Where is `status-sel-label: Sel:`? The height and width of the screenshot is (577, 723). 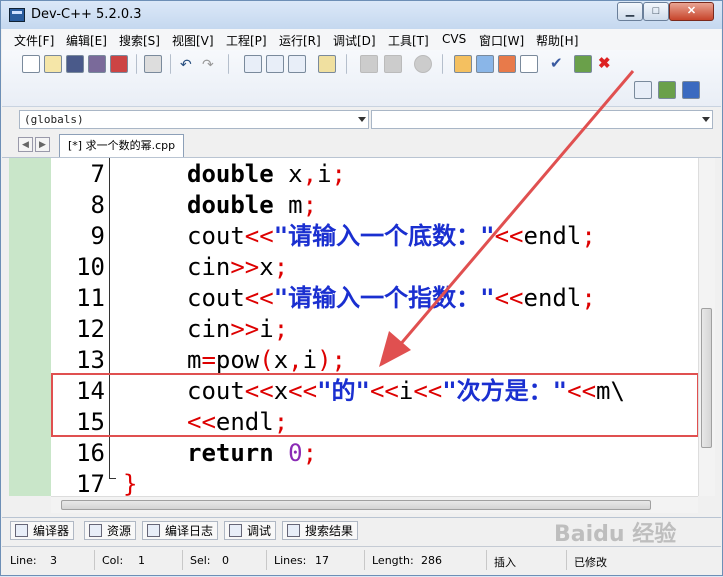 status-sel-label: Sel: is located at coordinates (200, 560).